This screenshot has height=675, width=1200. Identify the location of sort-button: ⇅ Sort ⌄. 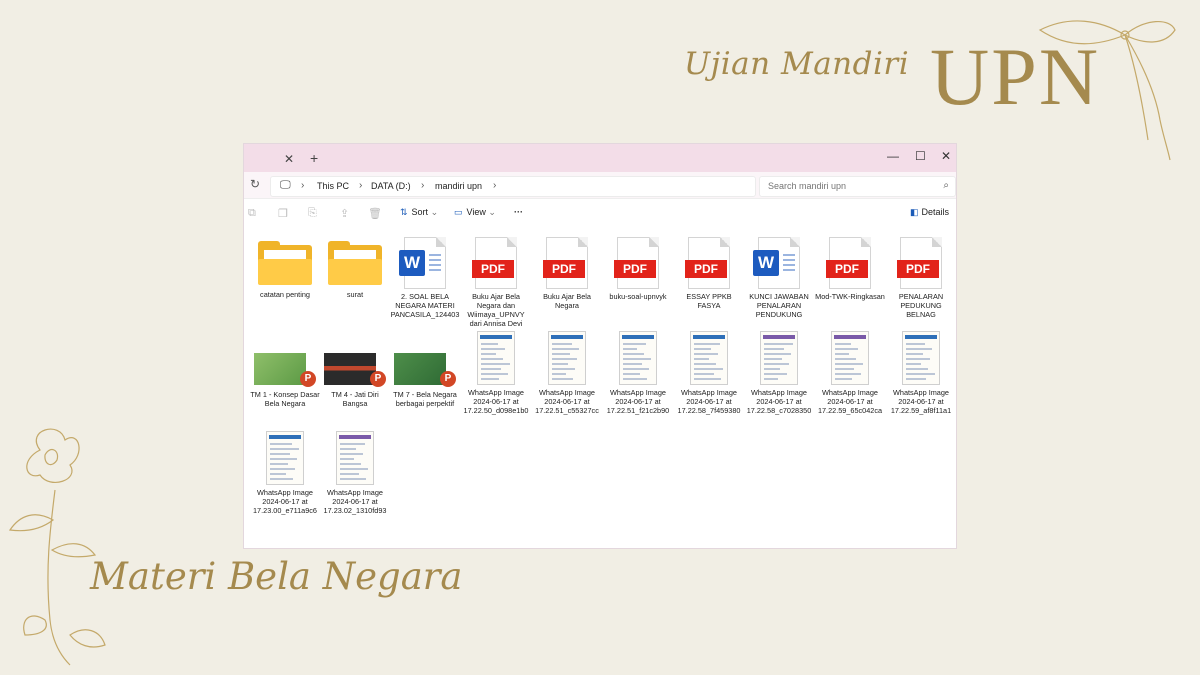
(419, 212).